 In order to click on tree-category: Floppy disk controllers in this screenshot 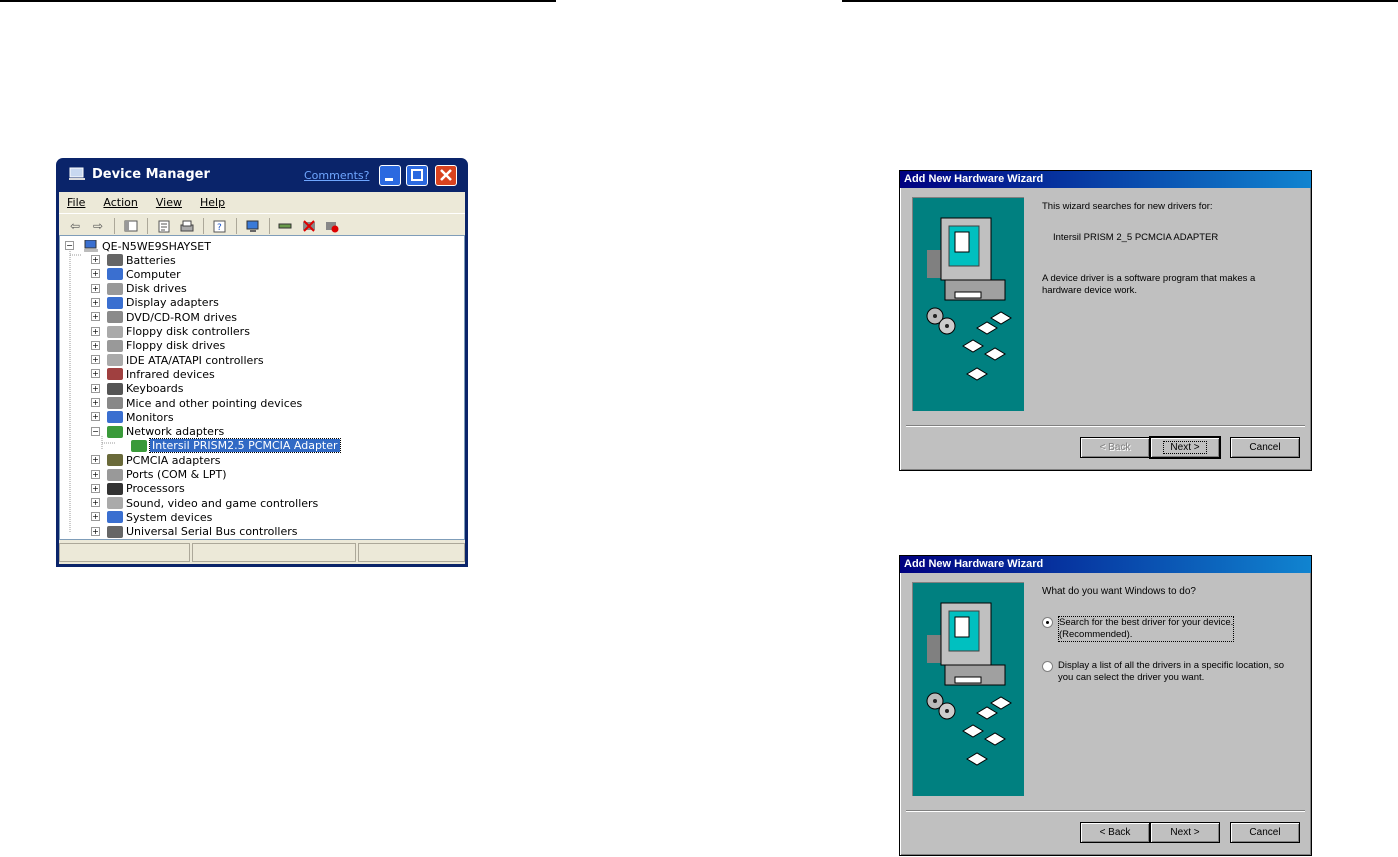, I will do `click(178, 332)`.